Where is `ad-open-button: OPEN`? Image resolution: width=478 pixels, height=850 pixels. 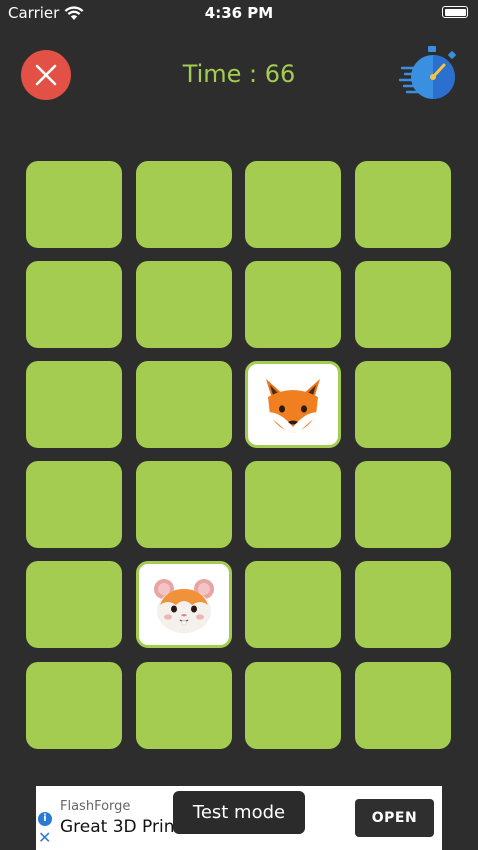
ad-open-button: OPEN is located at coordinates (394, 818).